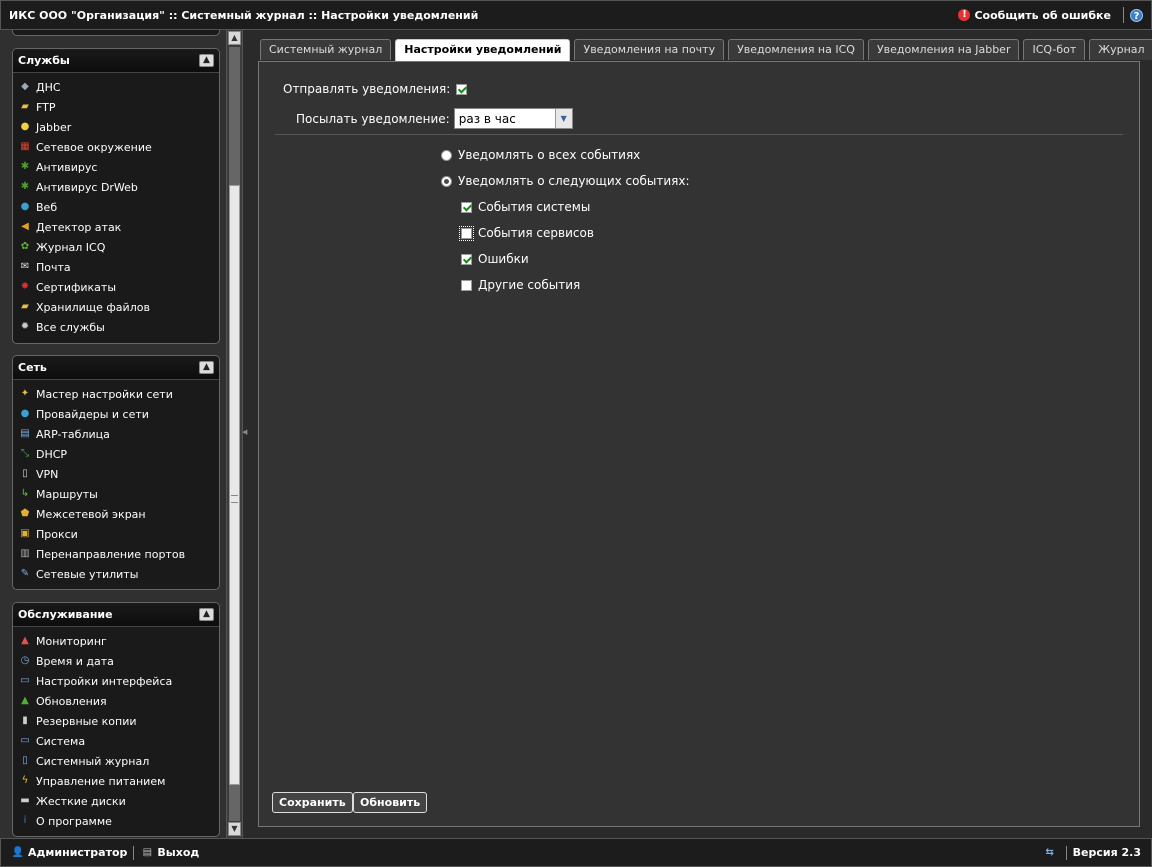 The height and width of the screenshot is (867, 1152). What do you see at coordinates (390, 802) in the screenshot?
I see `refresh-button: Обновить` at bounding box center [390, 802].